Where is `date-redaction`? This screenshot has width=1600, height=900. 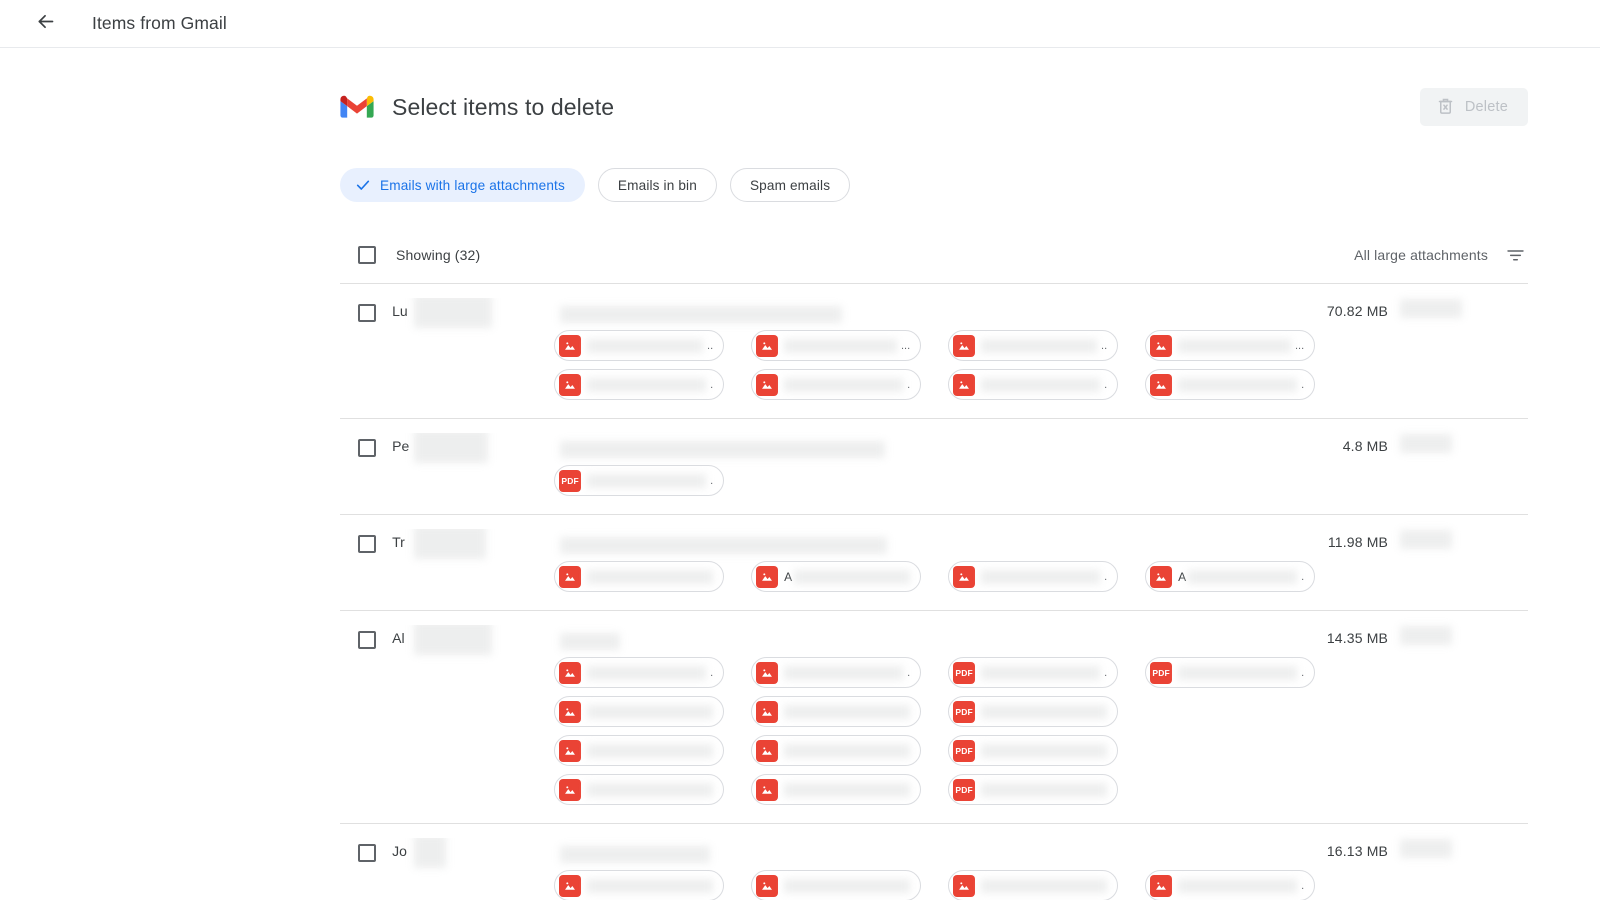 date-redaction is located at coordinates (1426, 539).